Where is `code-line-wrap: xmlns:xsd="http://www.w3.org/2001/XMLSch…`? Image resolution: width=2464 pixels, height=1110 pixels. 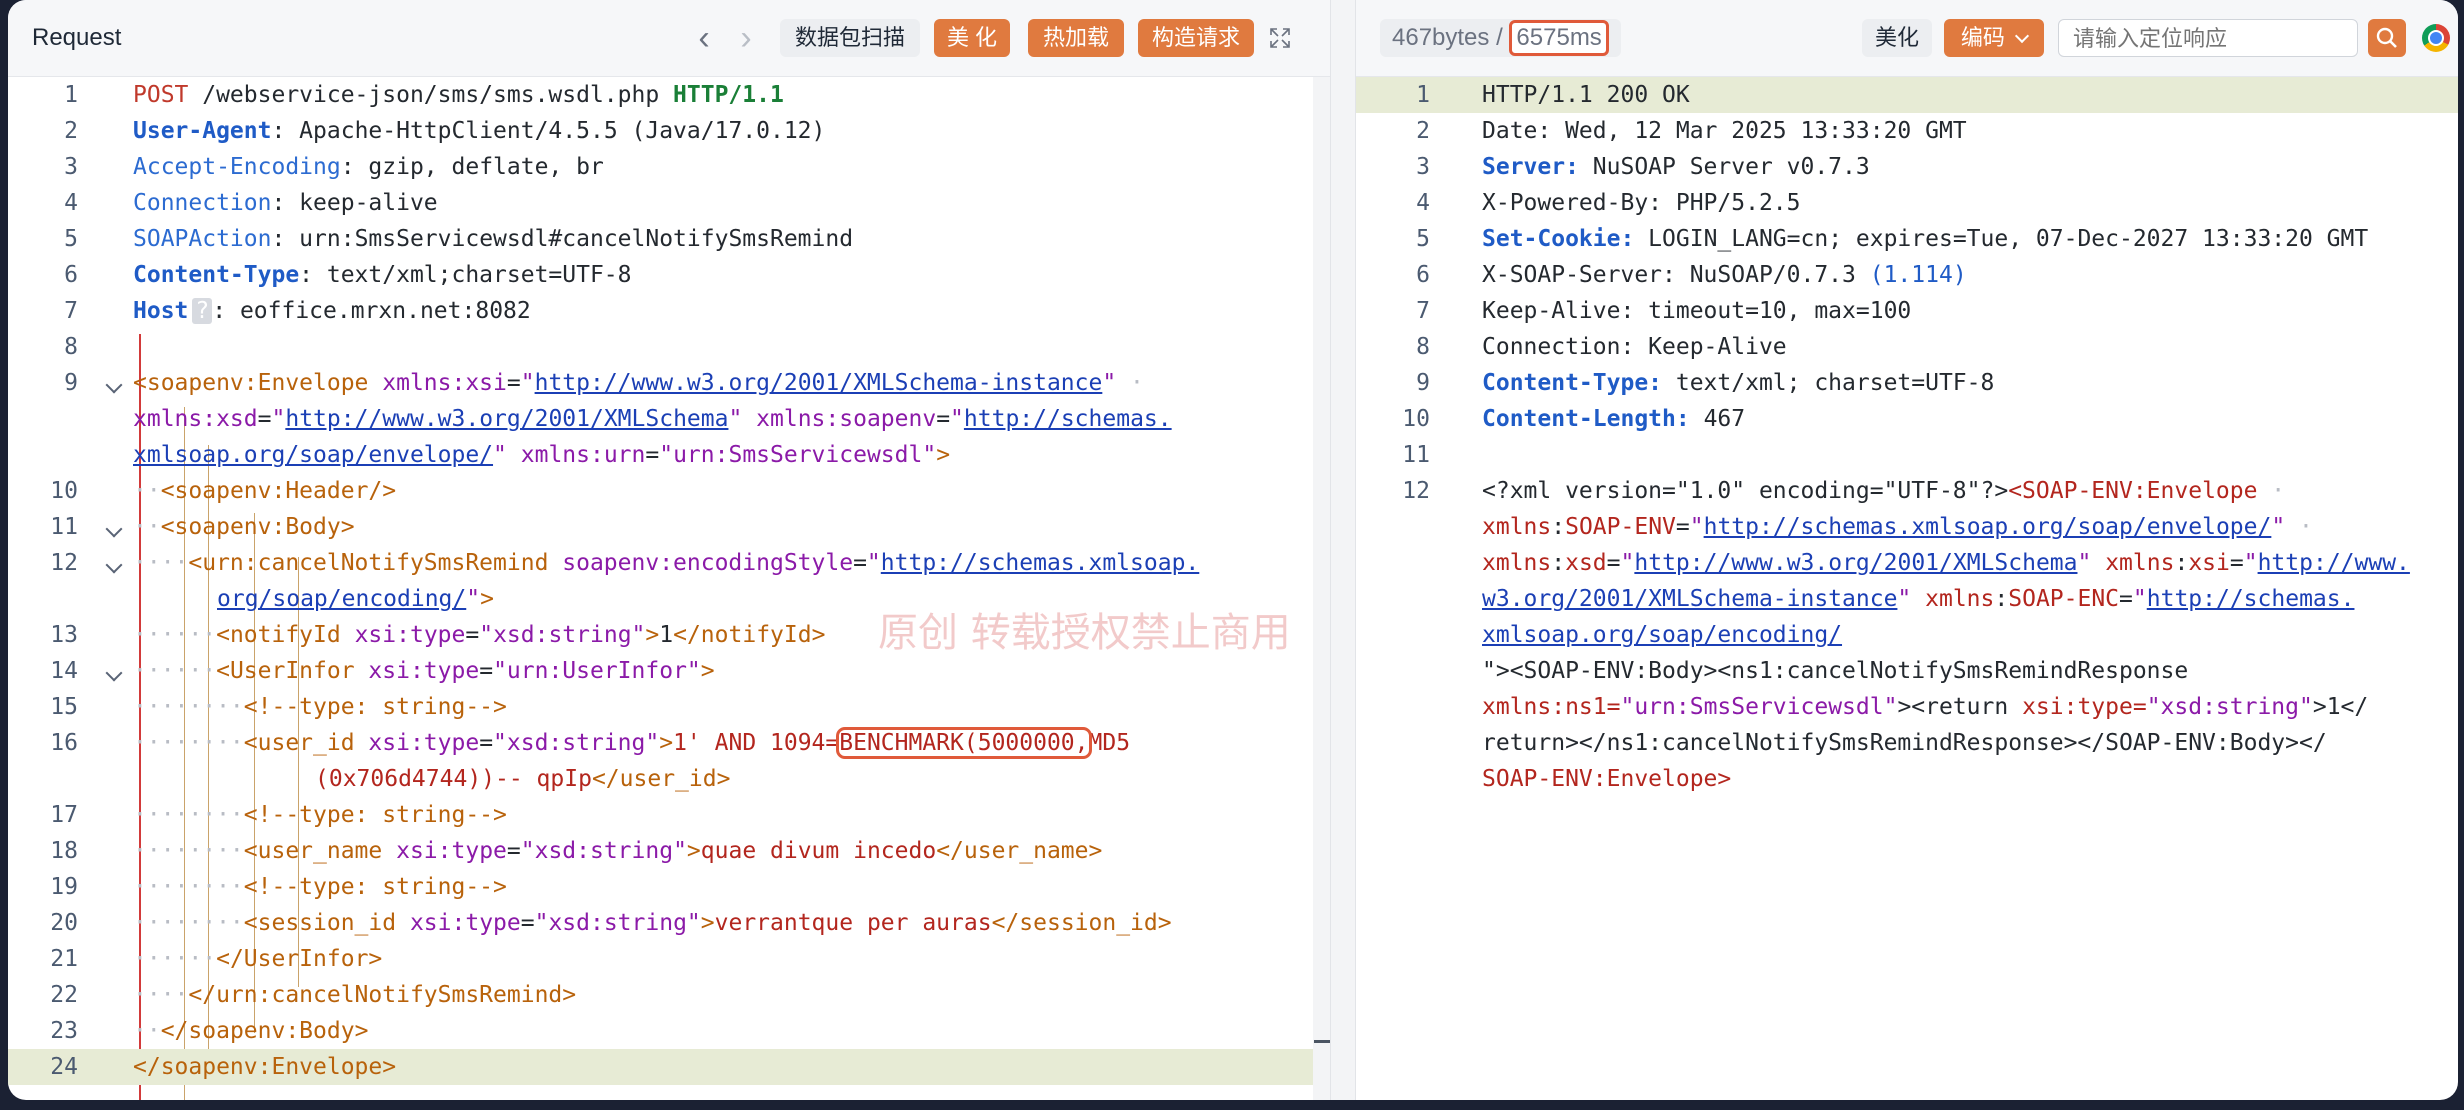
code-line-wrap: xmlns:xsd="http://www.w3.org/2001/XMLSch… is located at coordinates (652, 419).